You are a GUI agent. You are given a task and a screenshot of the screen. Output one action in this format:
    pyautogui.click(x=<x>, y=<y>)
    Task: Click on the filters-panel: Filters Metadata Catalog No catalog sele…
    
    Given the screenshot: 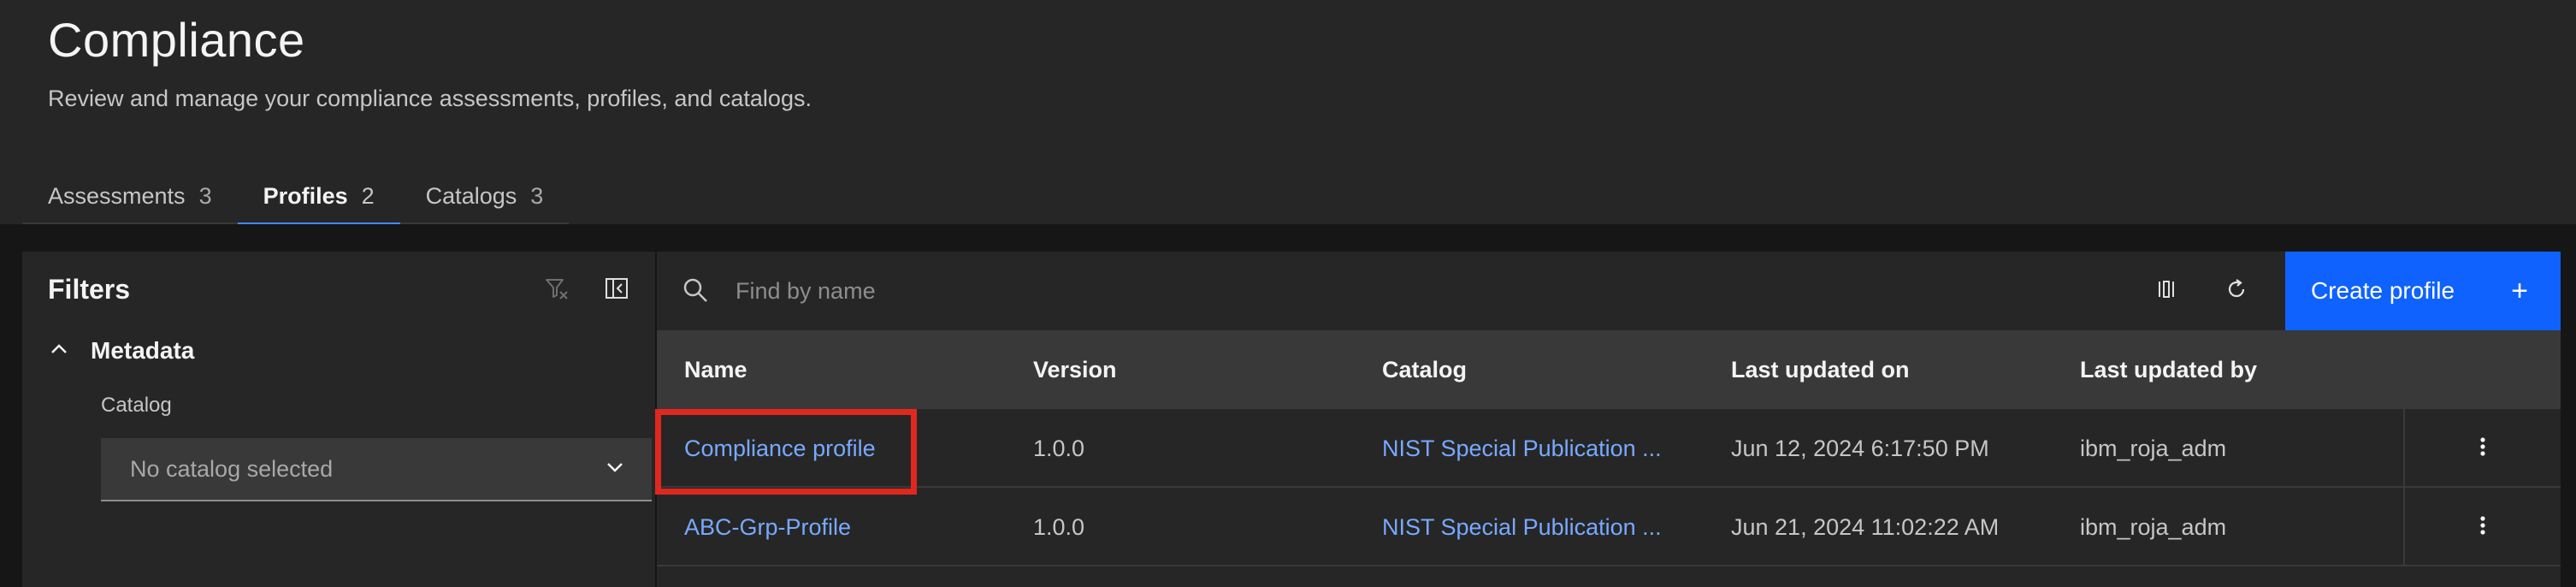 What is the action you would take?
    pyautogui.click(x=338, y=420)
    